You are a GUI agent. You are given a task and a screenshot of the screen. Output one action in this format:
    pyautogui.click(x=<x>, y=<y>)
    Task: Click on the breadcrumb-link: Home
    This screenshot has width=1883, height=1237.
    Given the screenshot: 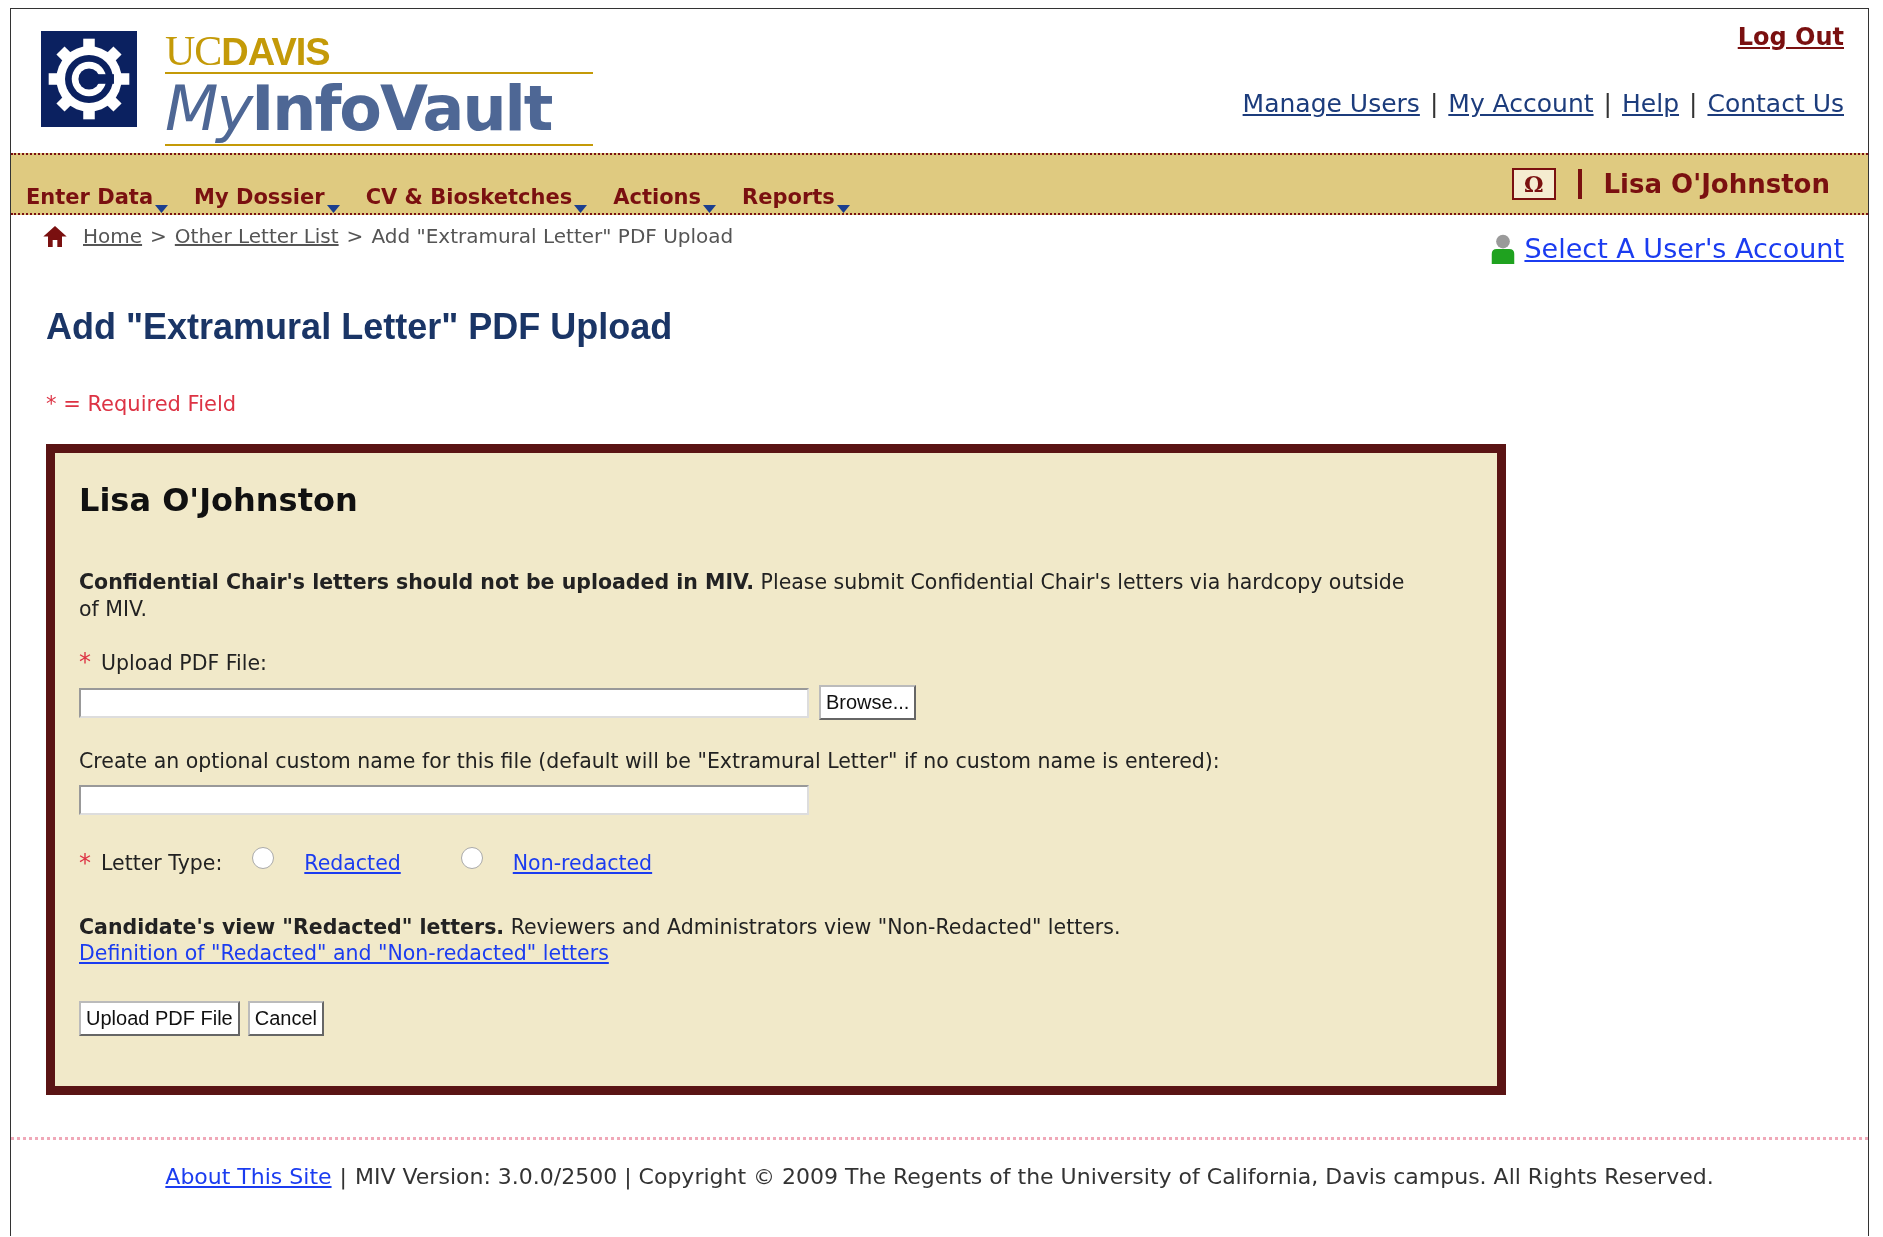 What is the action you would take?
    pyautogui.click(x=113, y=236)
    